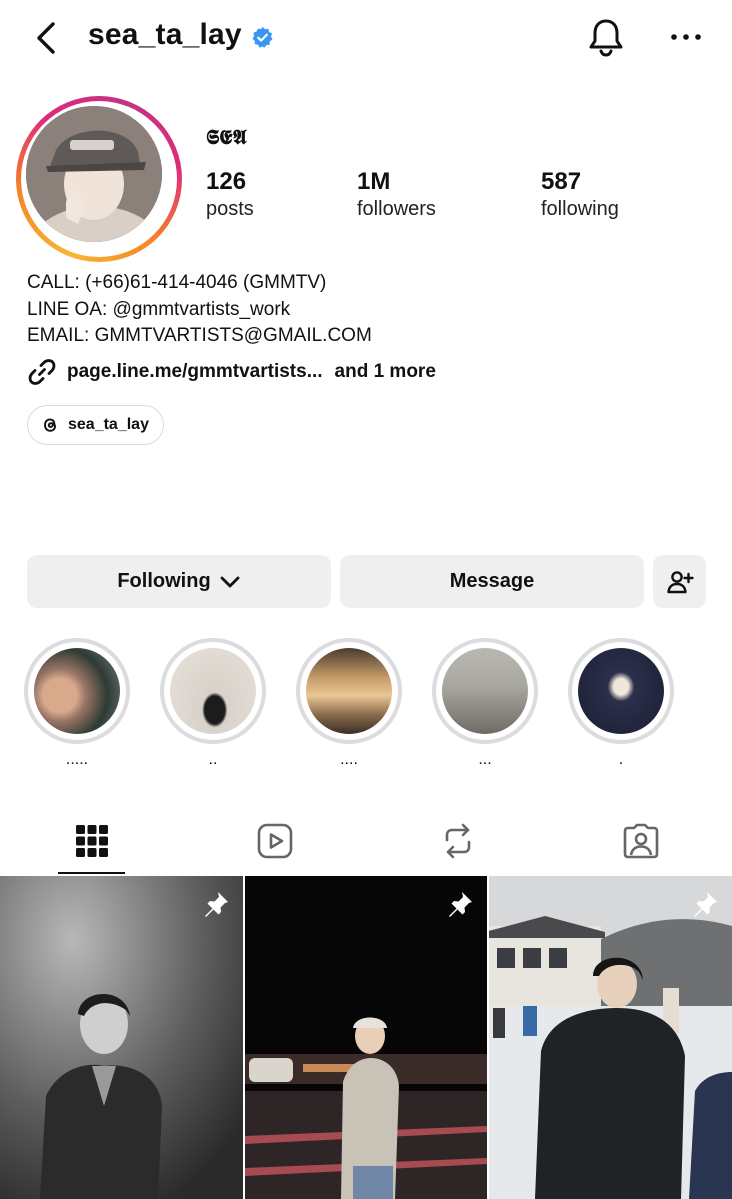 The image size is (732, 1199). Describe the element at coordinates (165, 34) in the screenshot. I see `profile-username: sea_ta_lay` at that location.